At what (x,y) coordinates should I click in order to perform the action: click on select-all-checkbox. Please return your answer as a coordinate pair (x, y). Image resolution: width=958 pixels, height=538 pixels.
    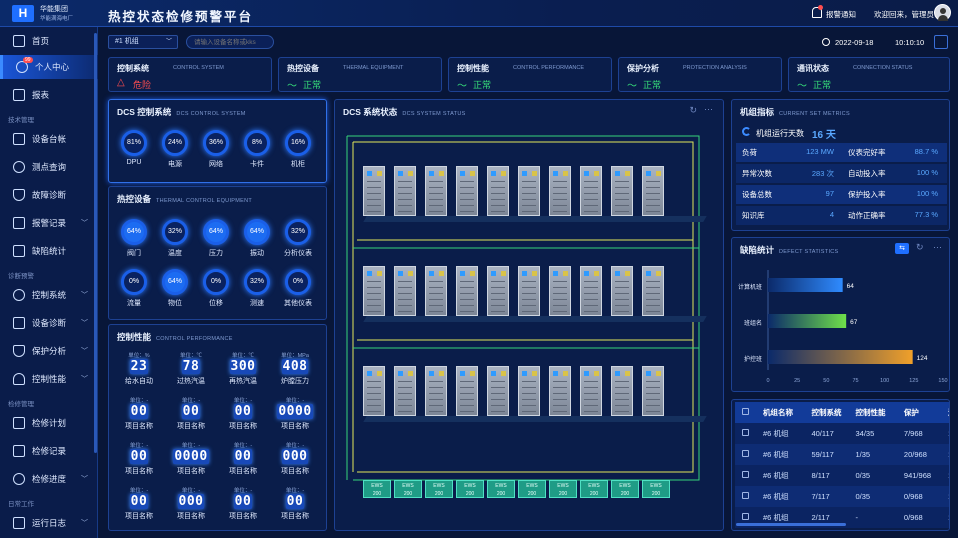
    Looking at the image, I should click on (745, 411).